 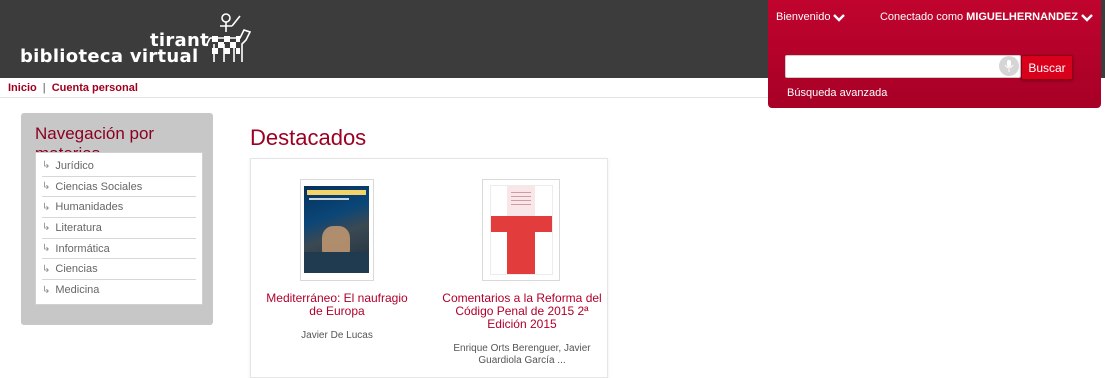 I want to click on welcome-menu: Bienvenido, so click(x=811, y=17).